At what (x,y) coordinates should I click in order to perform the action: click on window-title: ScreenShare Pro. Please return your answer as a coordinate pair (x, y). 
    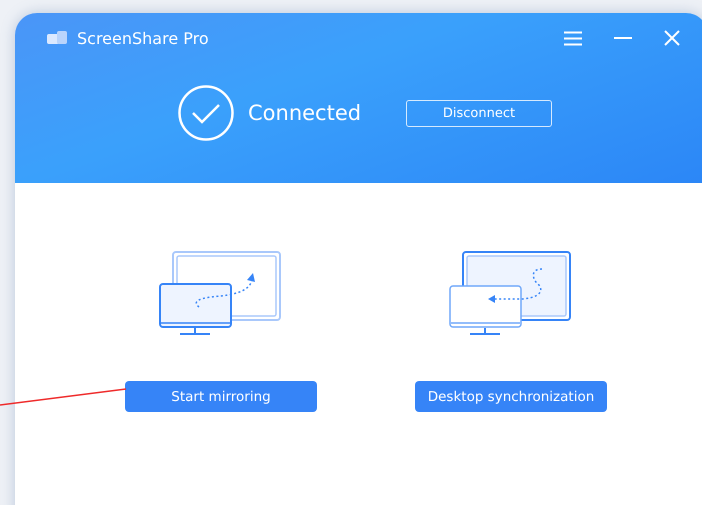
    Looking at the image, I should click on (143, 38).